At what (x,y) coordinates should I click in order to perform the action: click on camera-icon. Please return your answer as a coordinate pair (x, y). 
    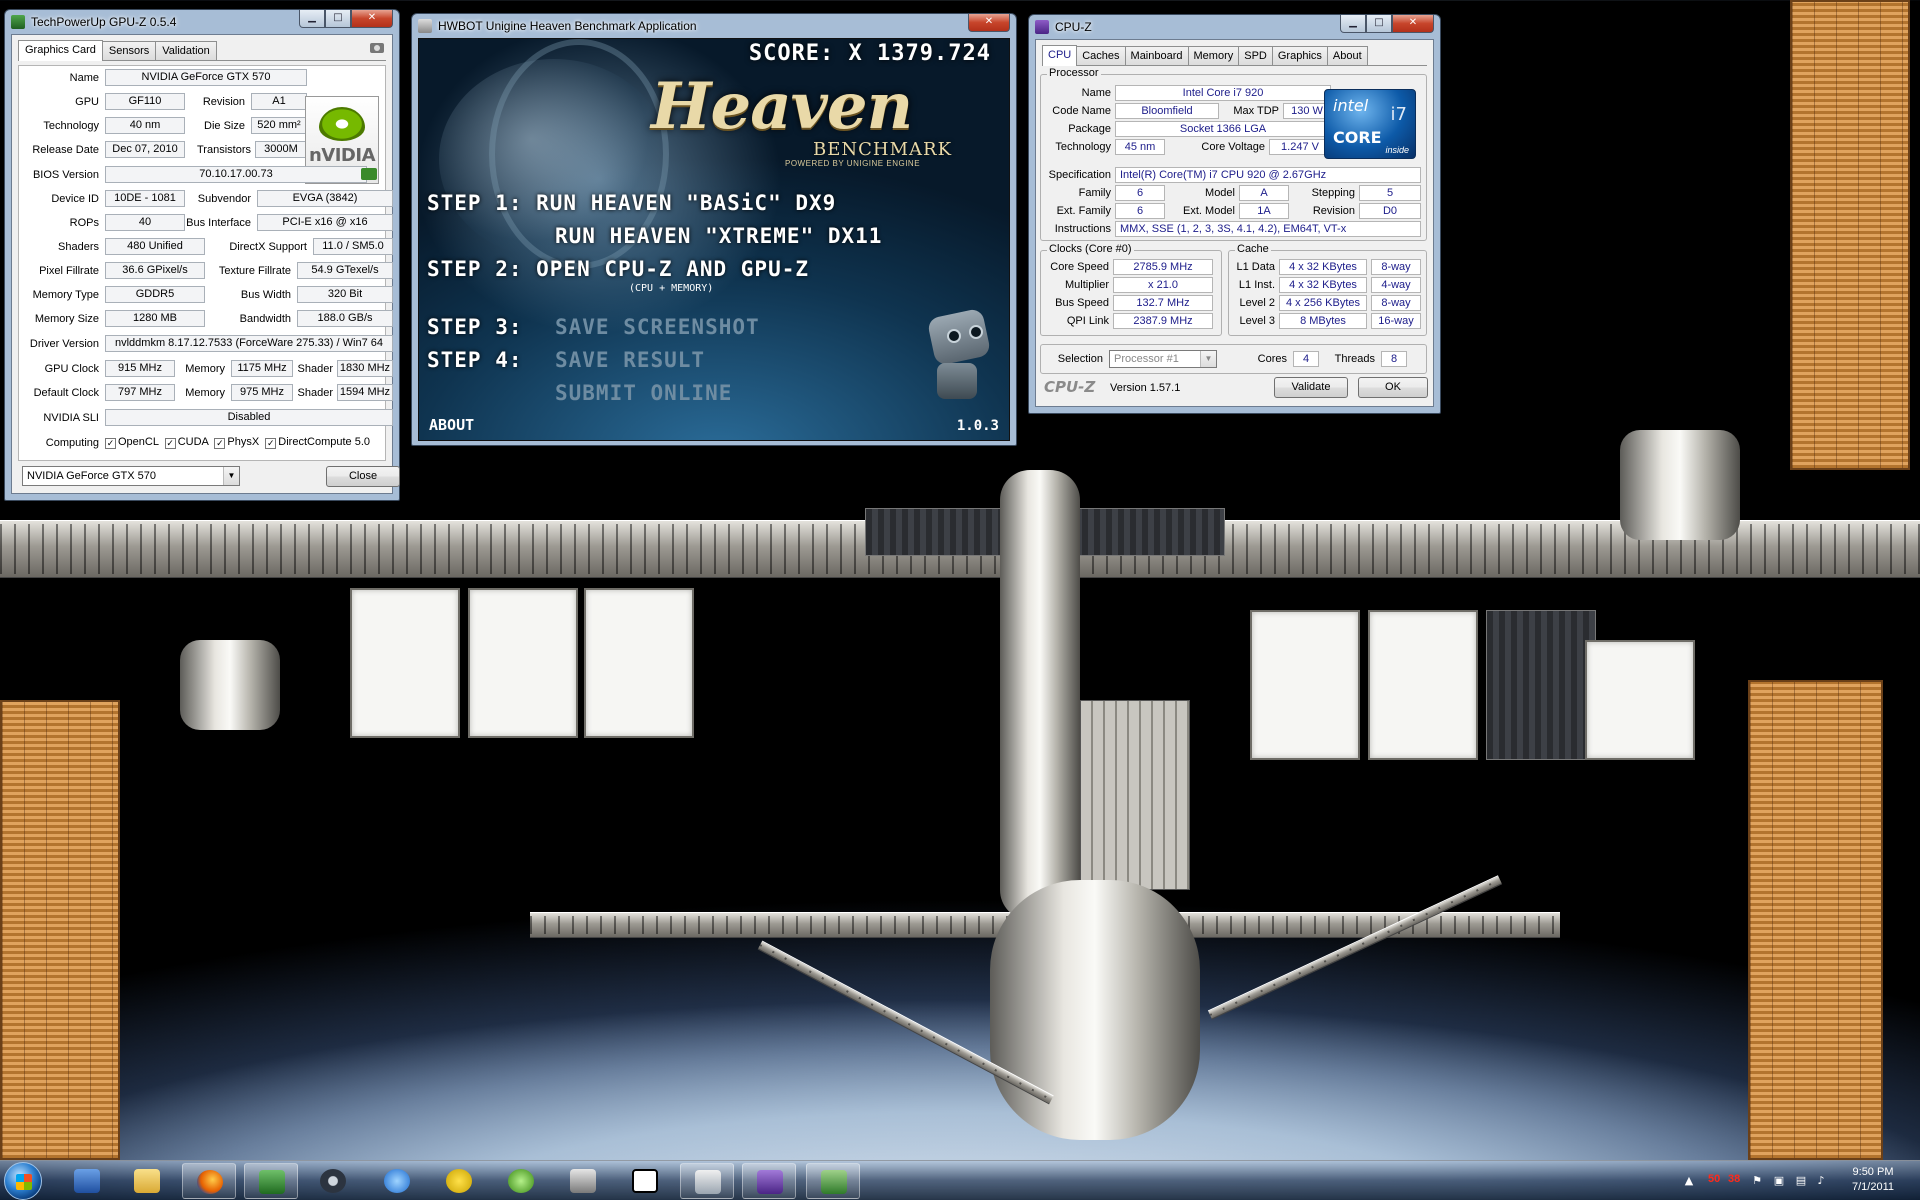
    Looking at the image, I should click on (377, 48).